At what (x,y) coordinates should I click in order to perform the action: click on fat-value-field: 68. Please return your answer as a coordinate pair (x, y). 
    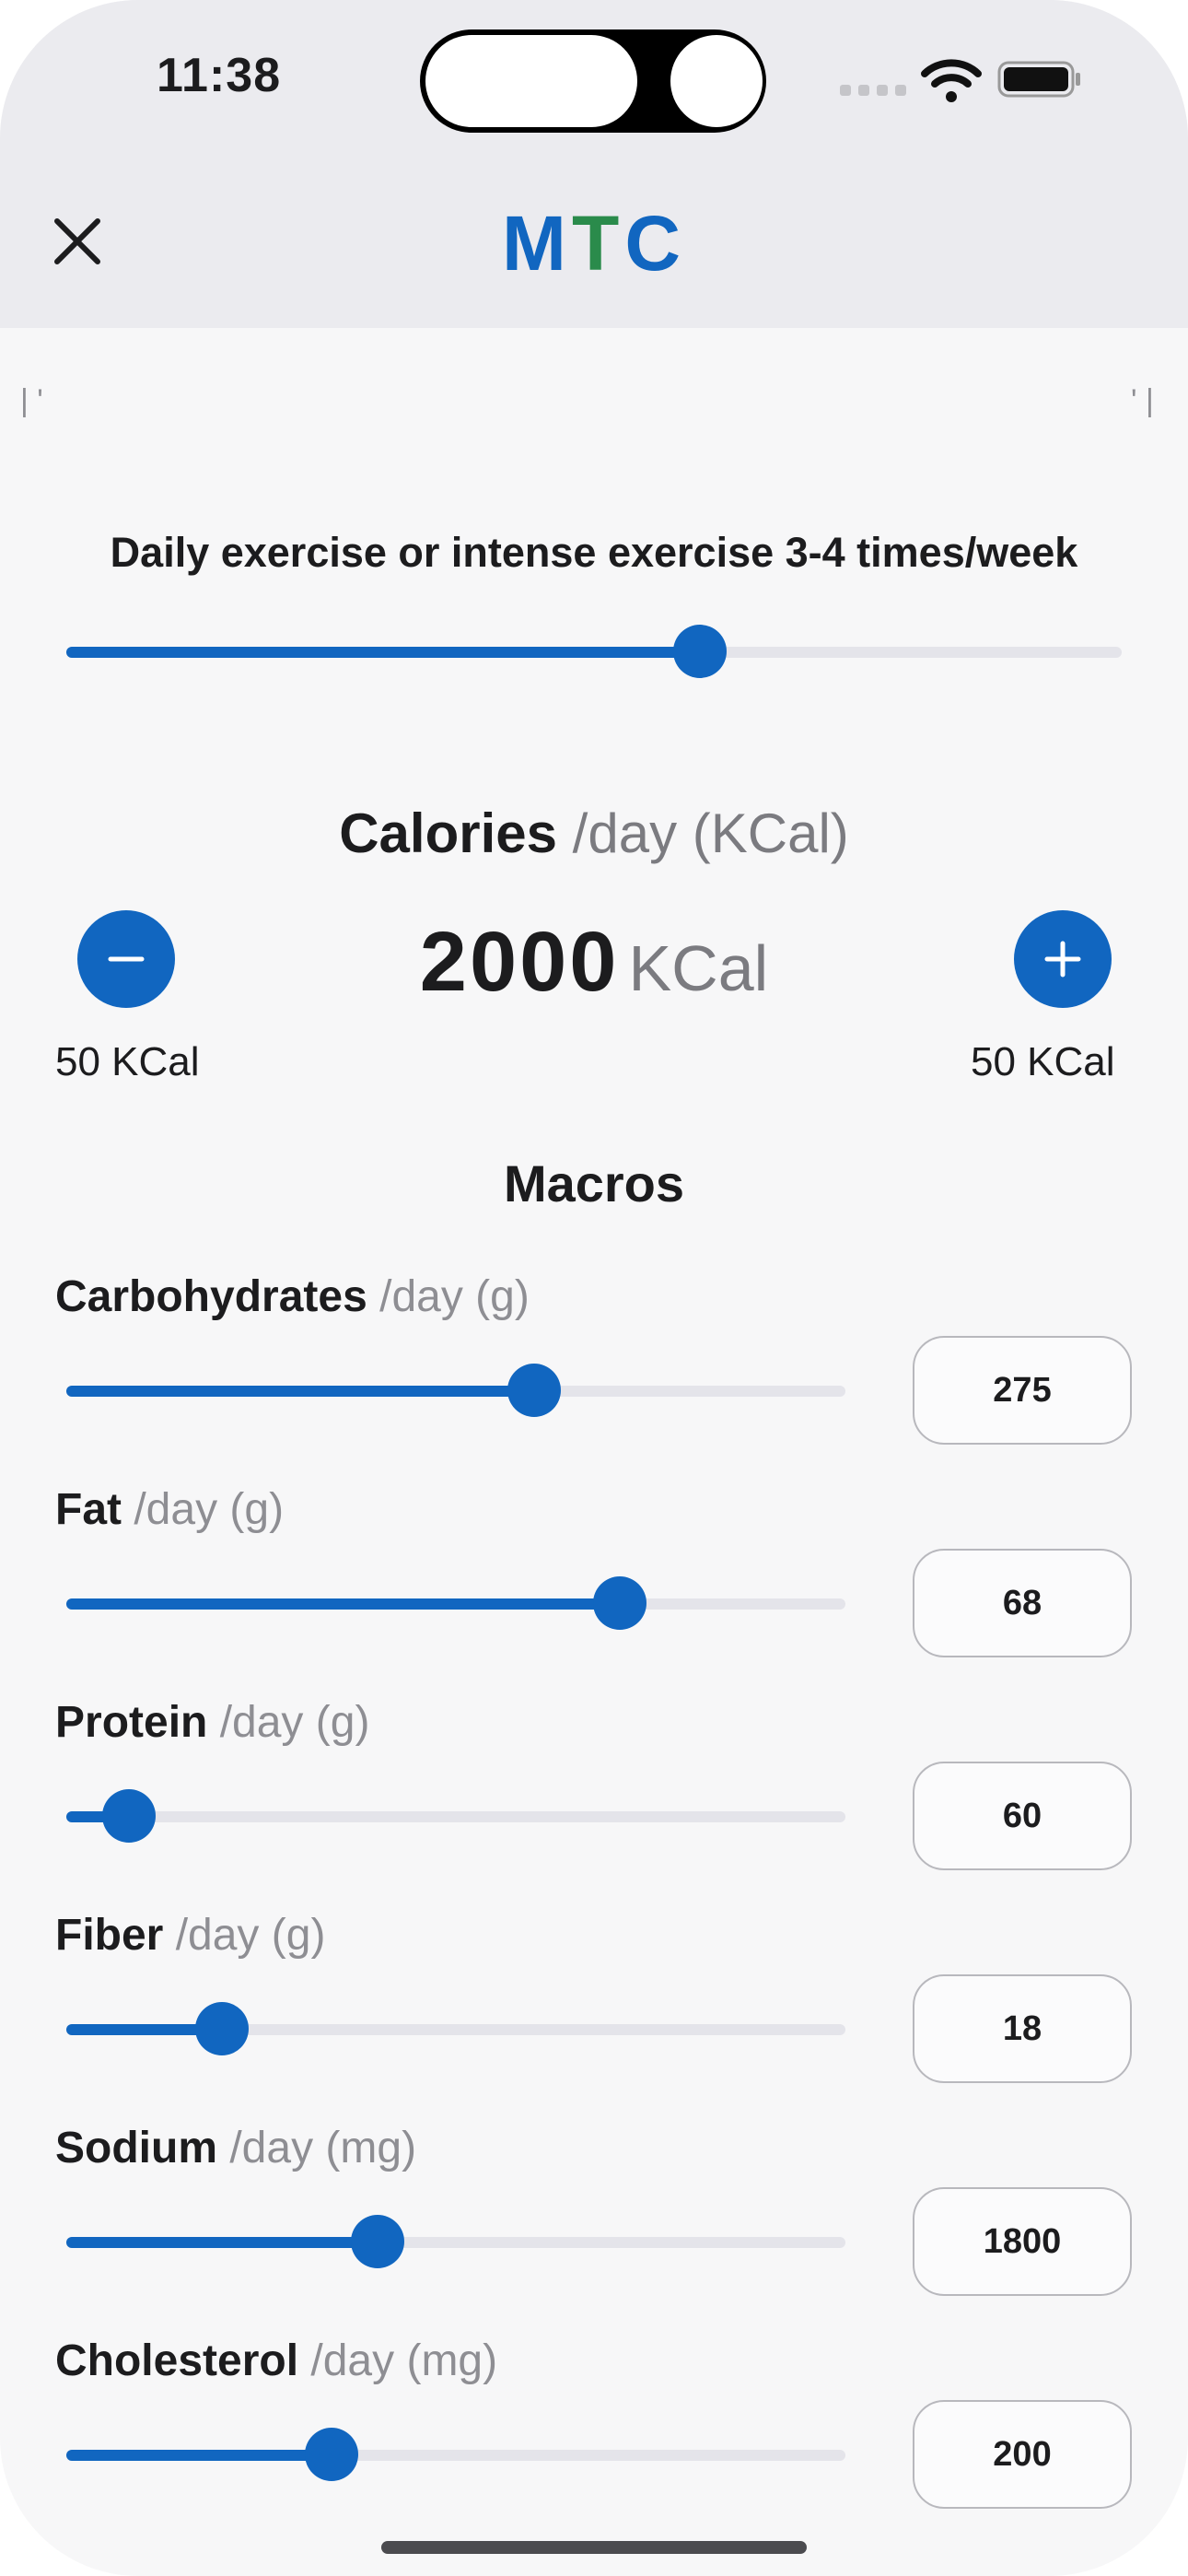
    Looking at the image, I should click on (1022, 1603).